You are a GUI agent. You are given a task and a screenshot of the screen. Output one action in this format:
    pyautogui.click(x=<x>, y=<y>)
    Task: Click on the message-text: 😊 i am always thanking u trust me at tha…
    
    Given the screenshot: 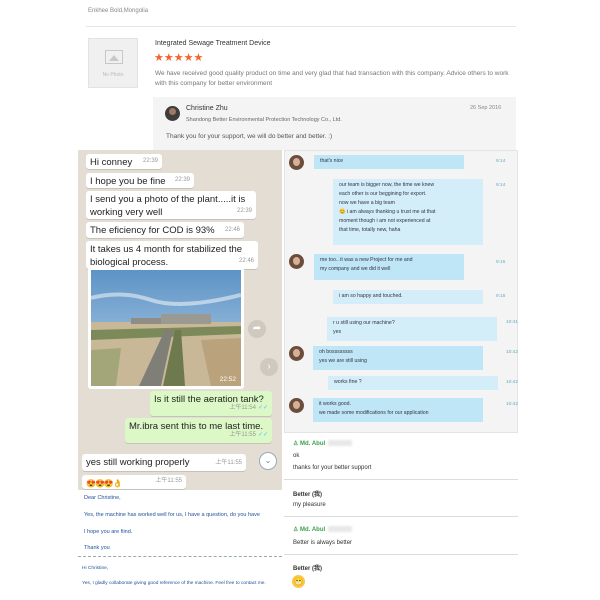 What is the action you would take?
    pyautogui.click(x=387, y=212)
    